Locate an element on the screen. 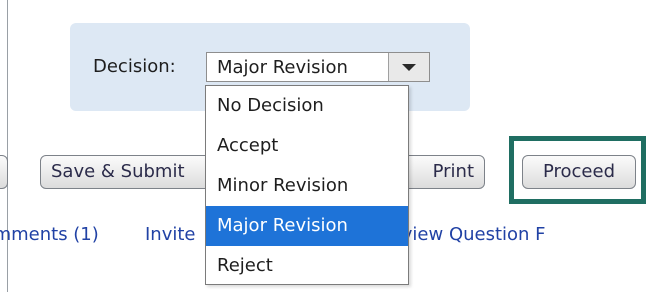 This screenshot has width=646, height=292. chevron-down-icon is located at coordinates (409, 67).